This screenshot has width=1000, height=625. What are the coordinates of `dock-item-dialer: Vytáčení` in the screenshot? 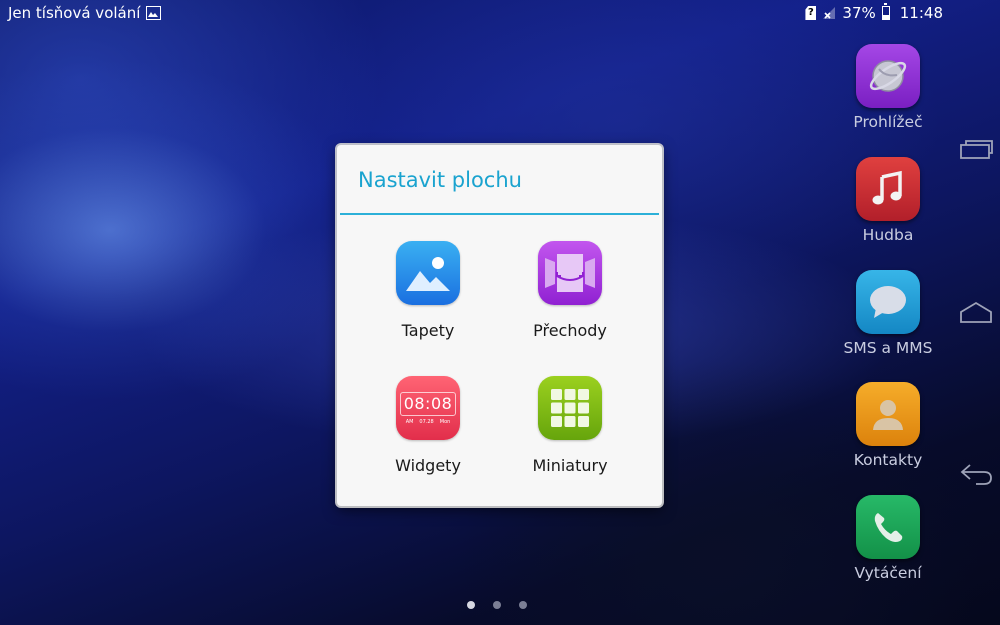 It's located at (888, 543).